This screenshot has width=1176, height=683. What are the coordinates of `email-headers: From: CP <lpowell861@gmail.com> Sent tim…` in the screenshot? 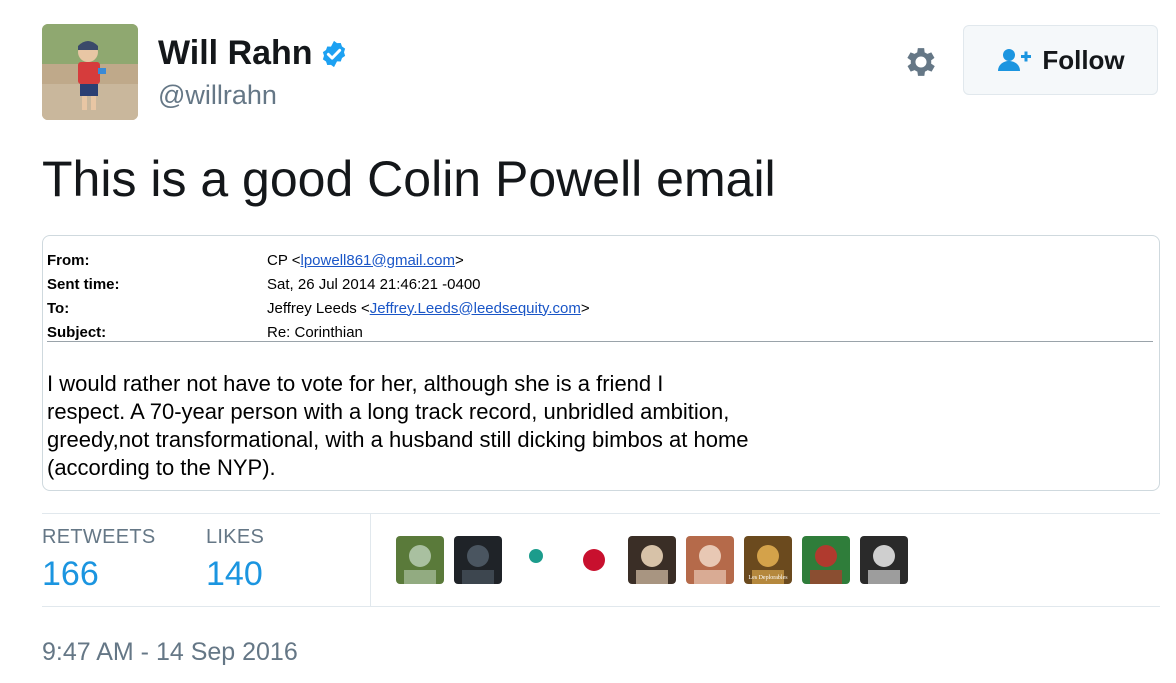 It's located at (318, 296).